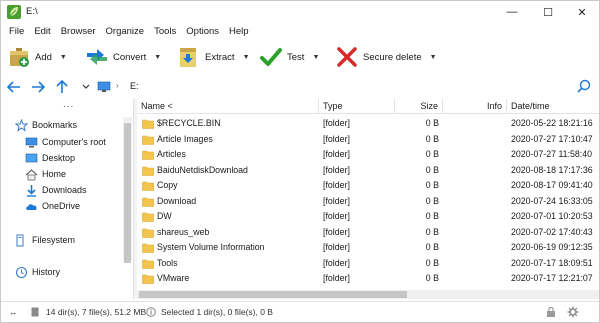 This screenshot has height=323, width=600. I want to click on search-button, so click(585, 87).